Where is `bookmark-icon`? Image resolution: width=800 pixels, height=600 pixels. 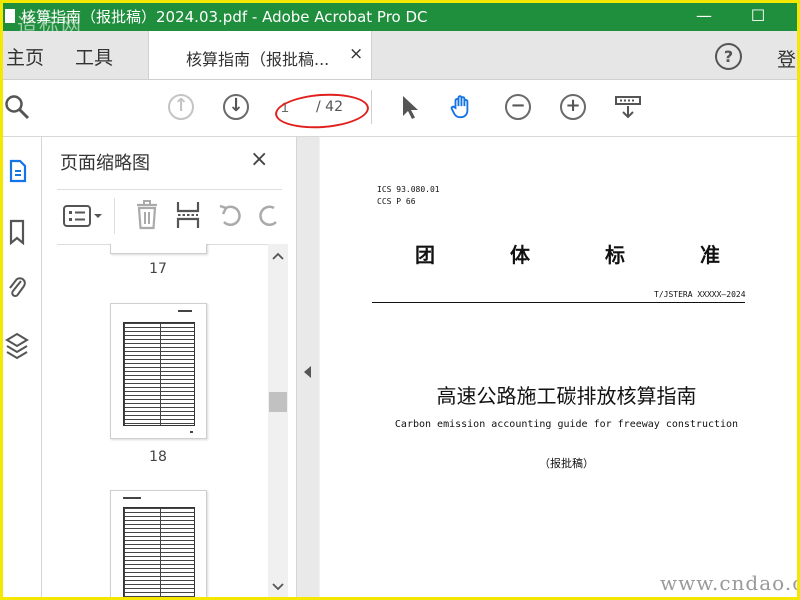
bookmark-icon is located at coordinates (17, 232).